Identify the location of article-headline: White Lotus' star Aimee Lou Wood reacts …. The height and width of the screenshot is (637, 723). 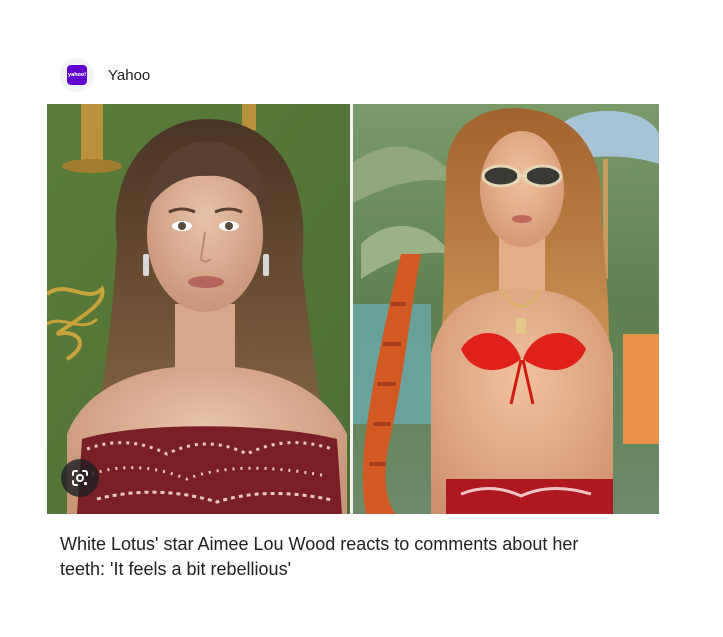
(340, 557).